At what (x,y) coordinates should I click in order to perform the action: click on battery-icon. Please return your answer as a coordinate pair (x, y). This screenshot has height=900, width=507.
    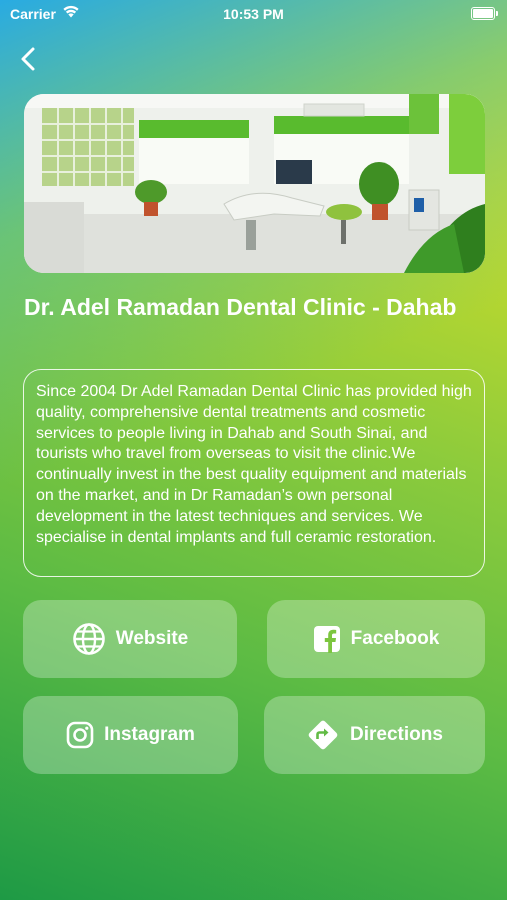
    Looking at the image, I should click on (484, 13).